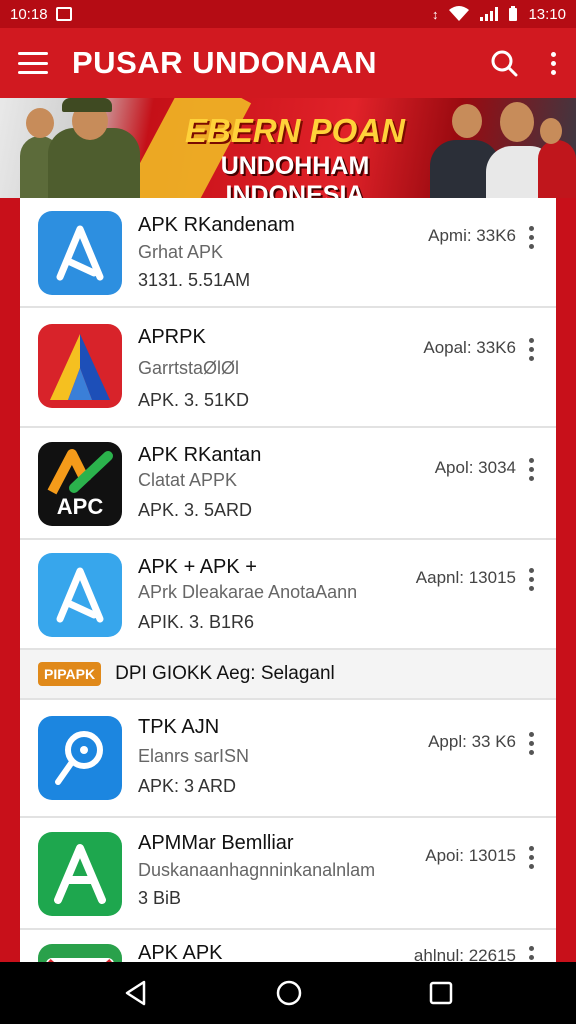 Image resolution: width=576 pixels, height=1024 pixels. I want to click on promo-row: PIPAPK DPI GIOKK Aeg: Selaganl, so click(288, 675).